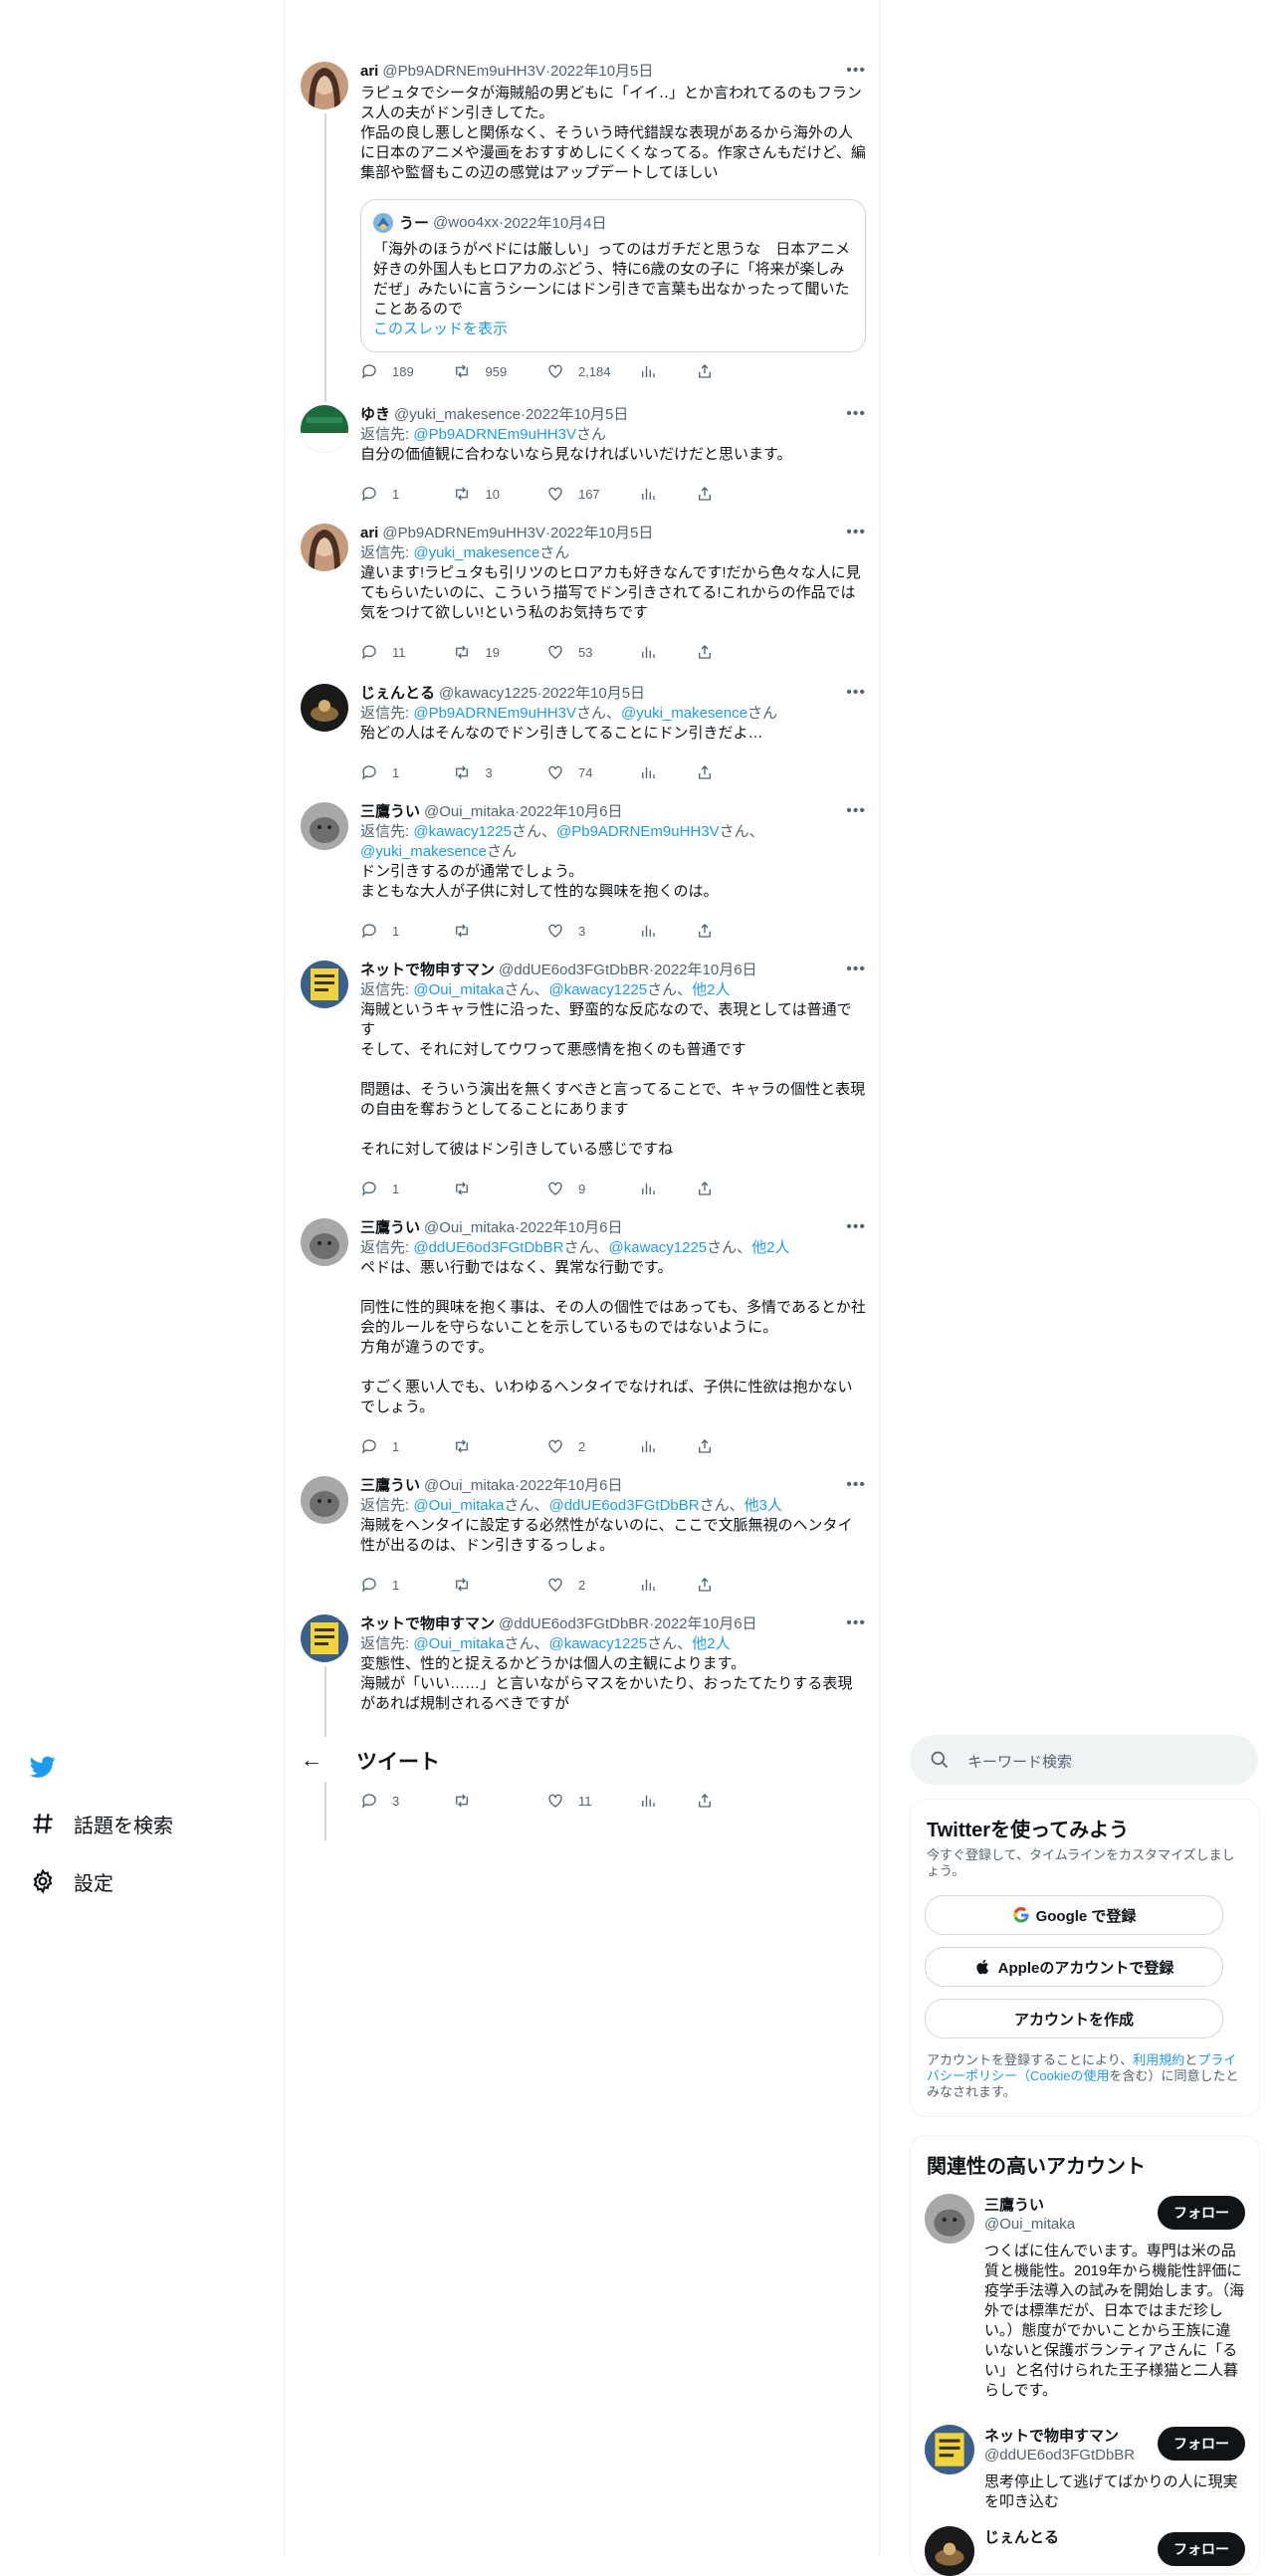 The height and width of the screenshot is (2576, 1278). What do you see at coordinates (592, 1446) in the screenshot?
I see `like-button: 2` at bounding box center [592, 1446].